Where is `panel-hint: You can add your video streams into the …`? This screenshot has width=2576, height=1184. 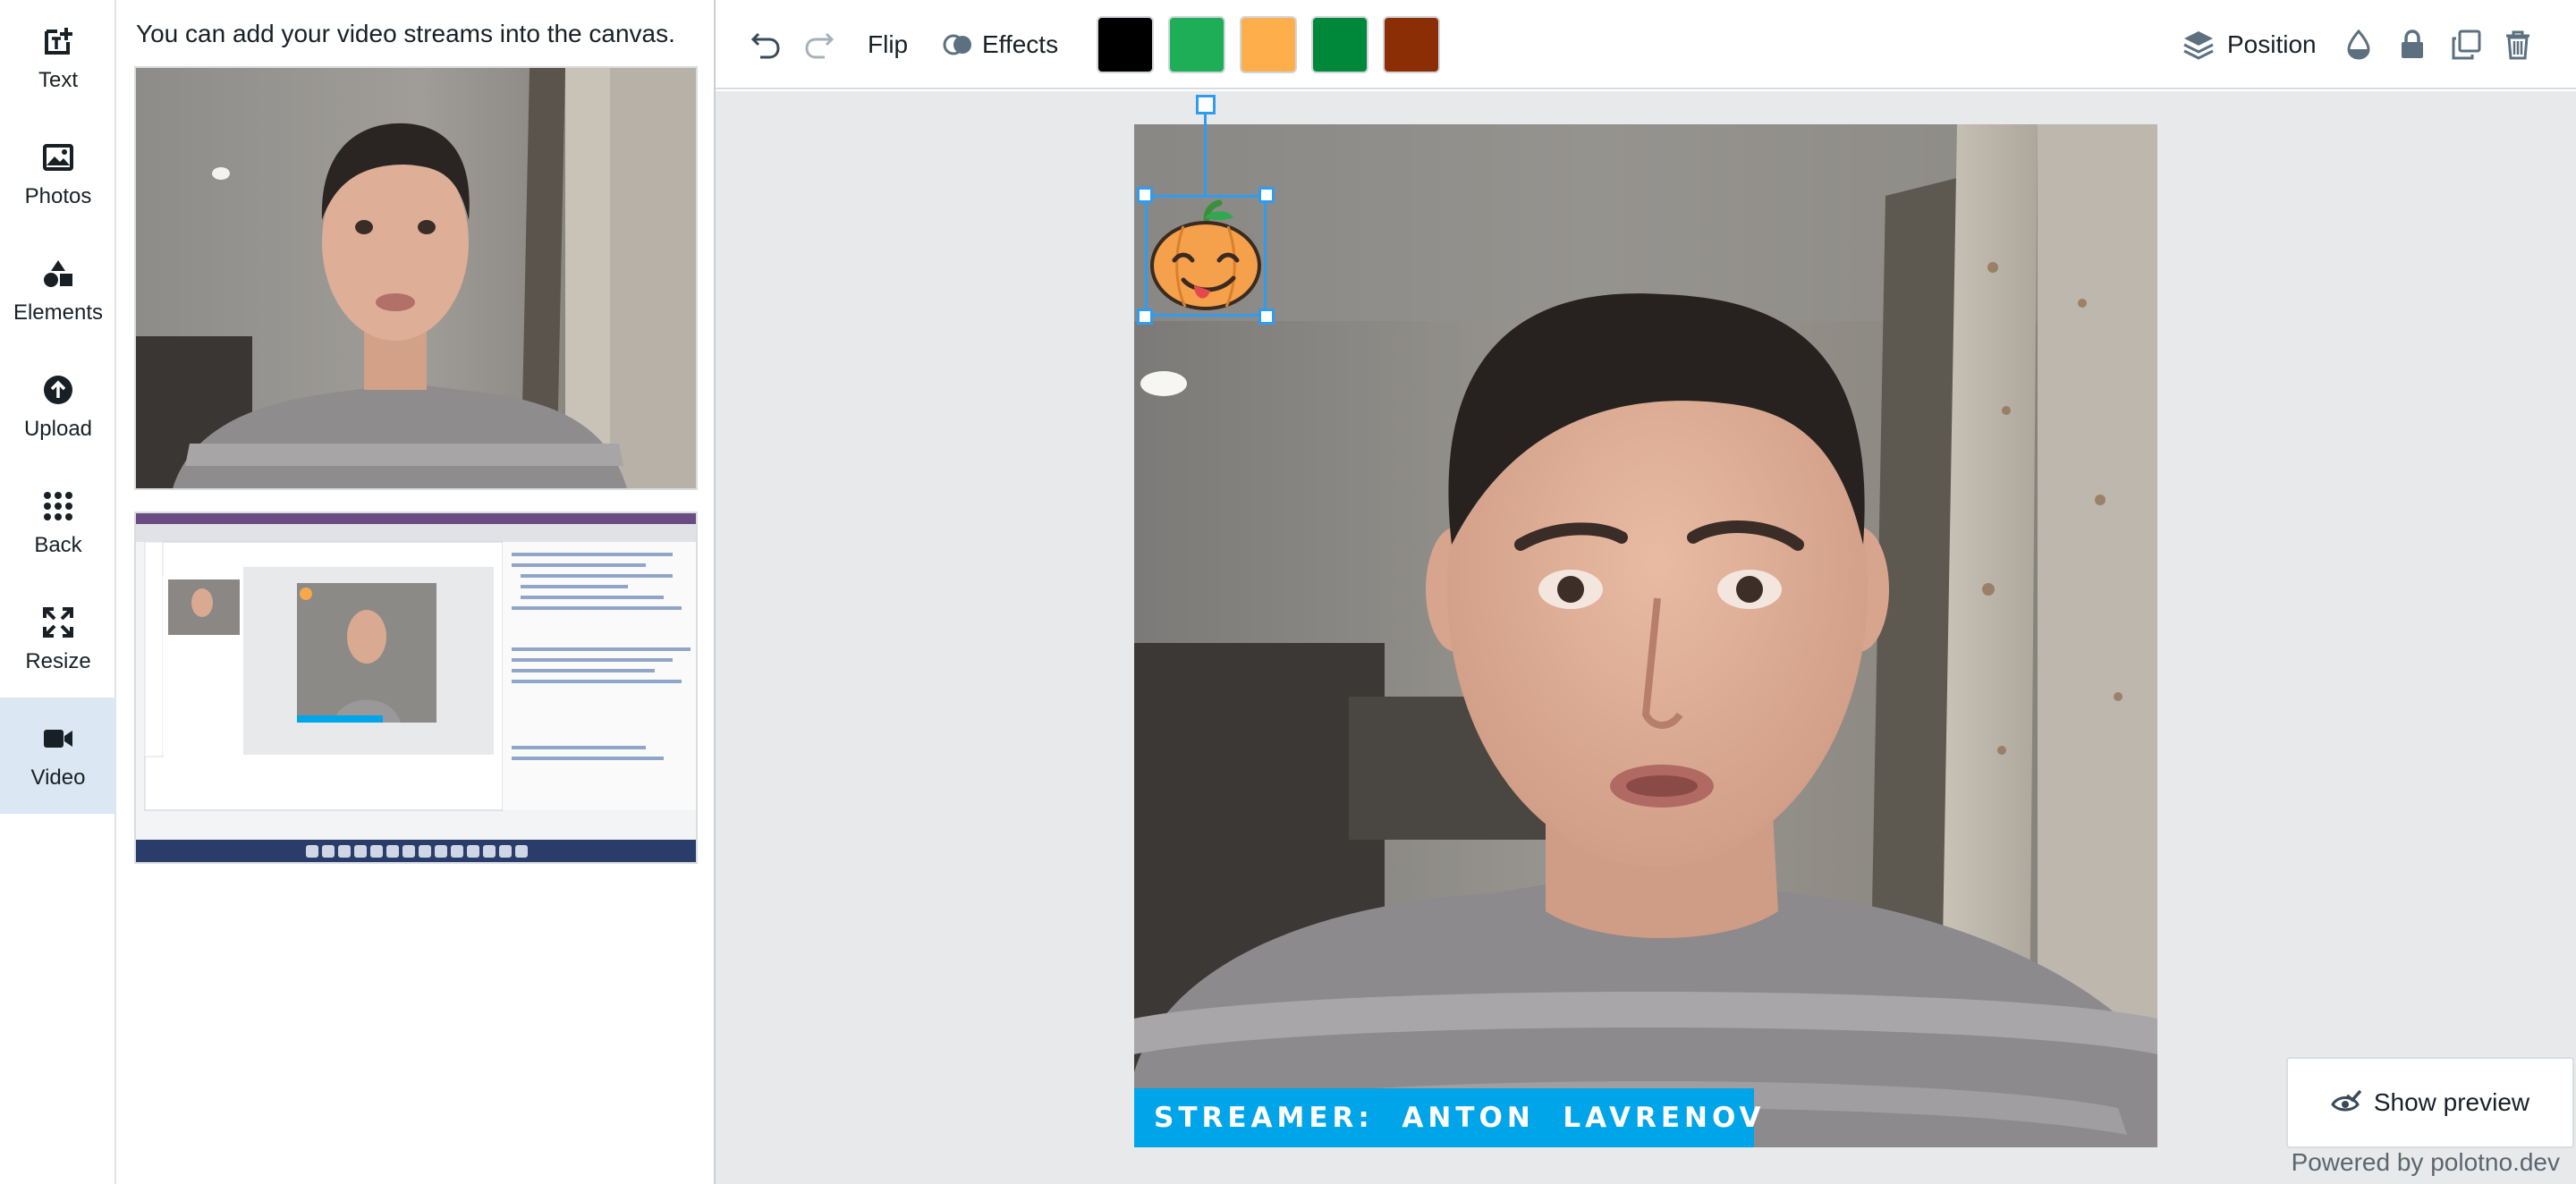 panel-hint: You can add your video streams into the … is located at coordinates (405, 33).